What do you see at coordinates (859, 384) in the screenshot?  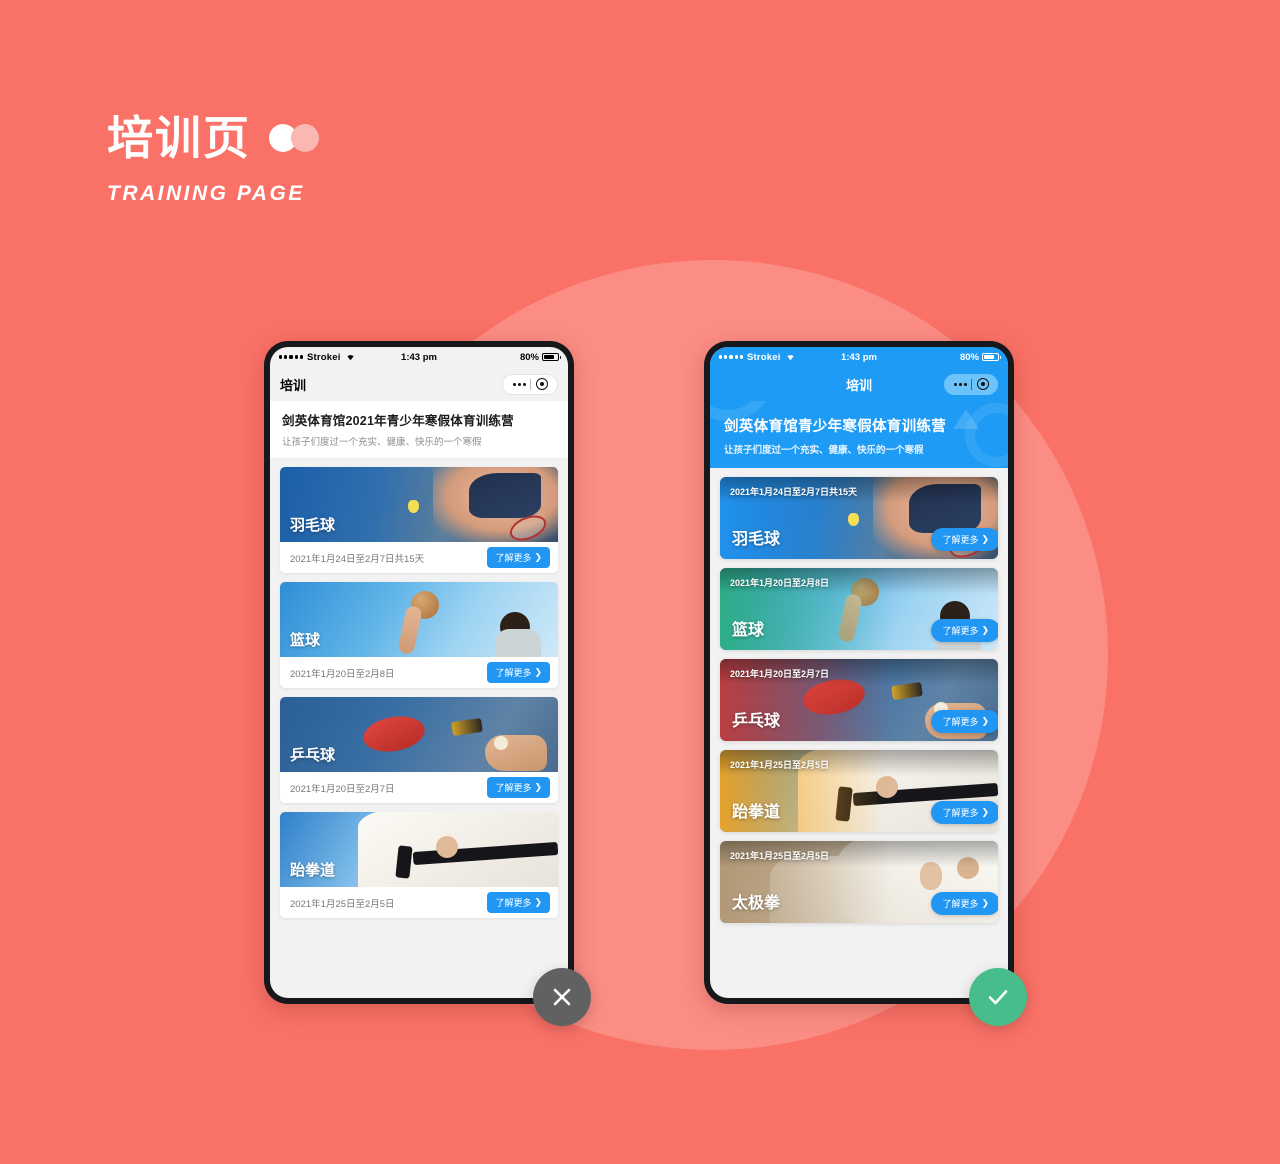 I see `nav-bar-right: 培训` at bounding box center [859, 384].